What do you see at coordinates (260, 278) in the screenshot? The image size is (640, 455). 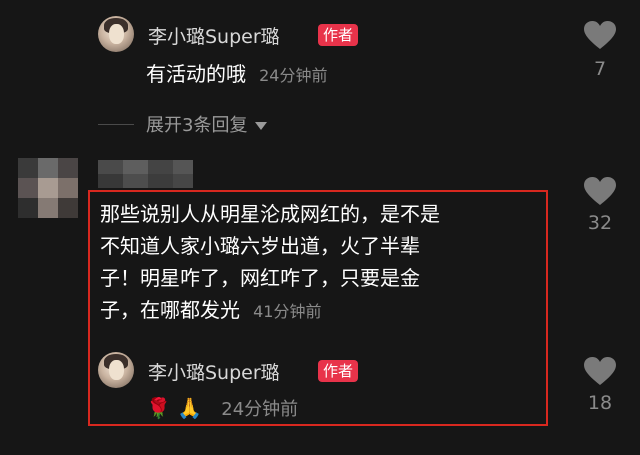 I see `comment-text-line: 子！明星咋了，网红咋了，只要是金` at bounding box center [260, 278].